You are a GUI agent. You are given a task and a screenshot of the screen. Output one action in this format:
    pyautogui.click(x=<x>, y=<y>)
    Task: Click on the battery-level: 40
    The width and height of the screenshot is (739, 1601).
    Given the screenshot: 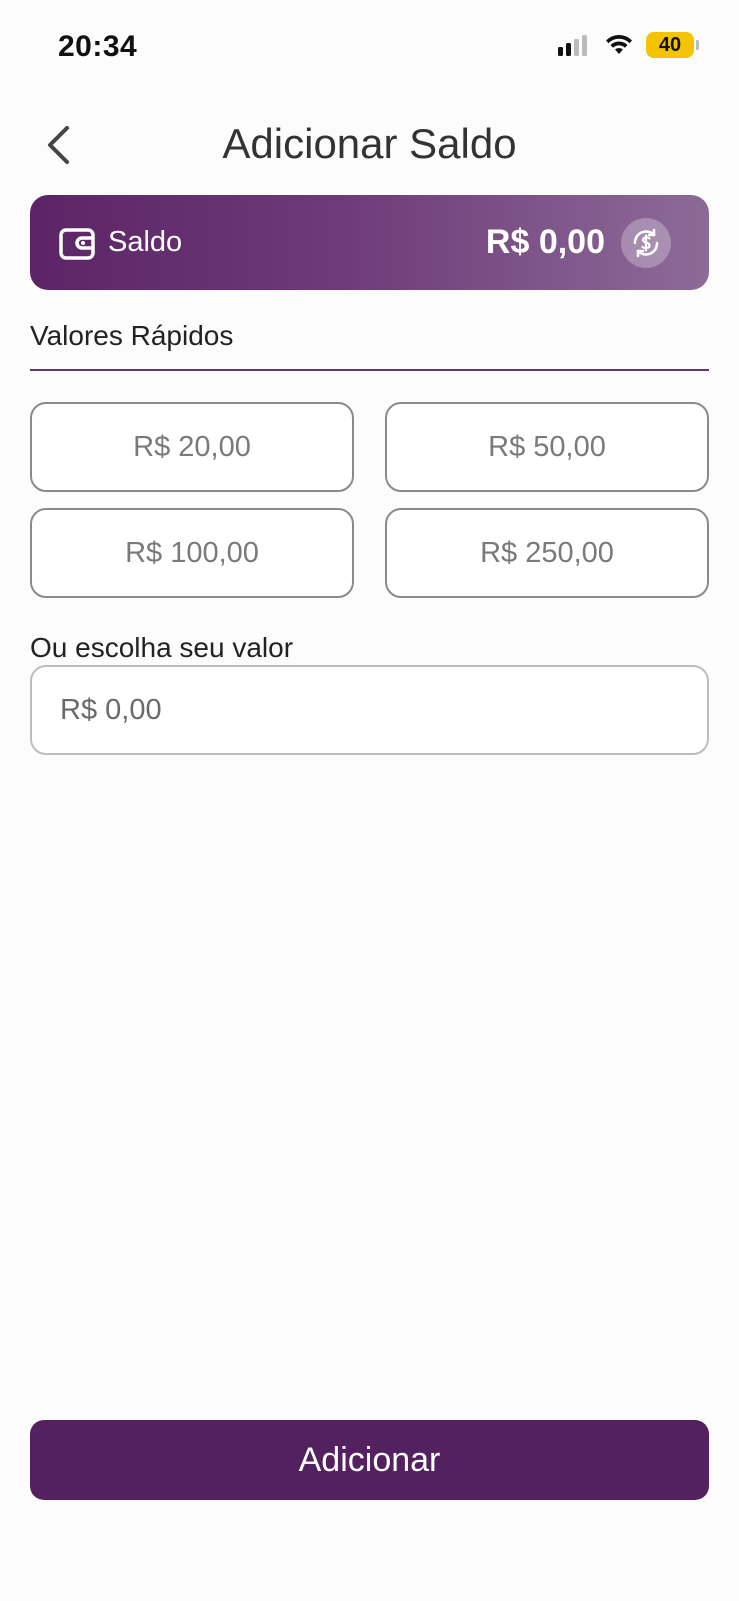 What is the action you would take?
    pyautogui.click(x=670, y=45)
    